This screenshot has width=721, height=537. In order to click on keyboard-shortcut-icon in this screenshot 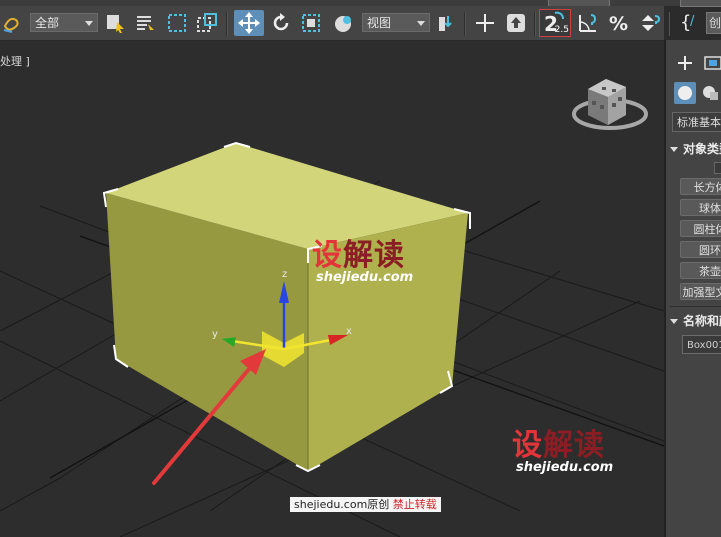, I will do `click(516, 23)`.